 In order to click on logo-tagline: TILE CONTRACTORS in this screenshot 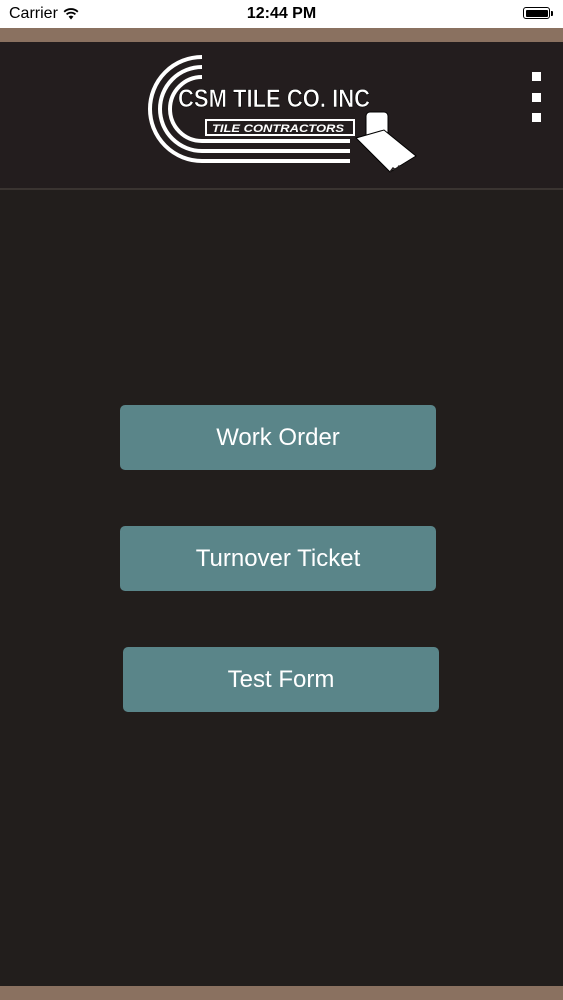, I will do `click(278, 129)`.